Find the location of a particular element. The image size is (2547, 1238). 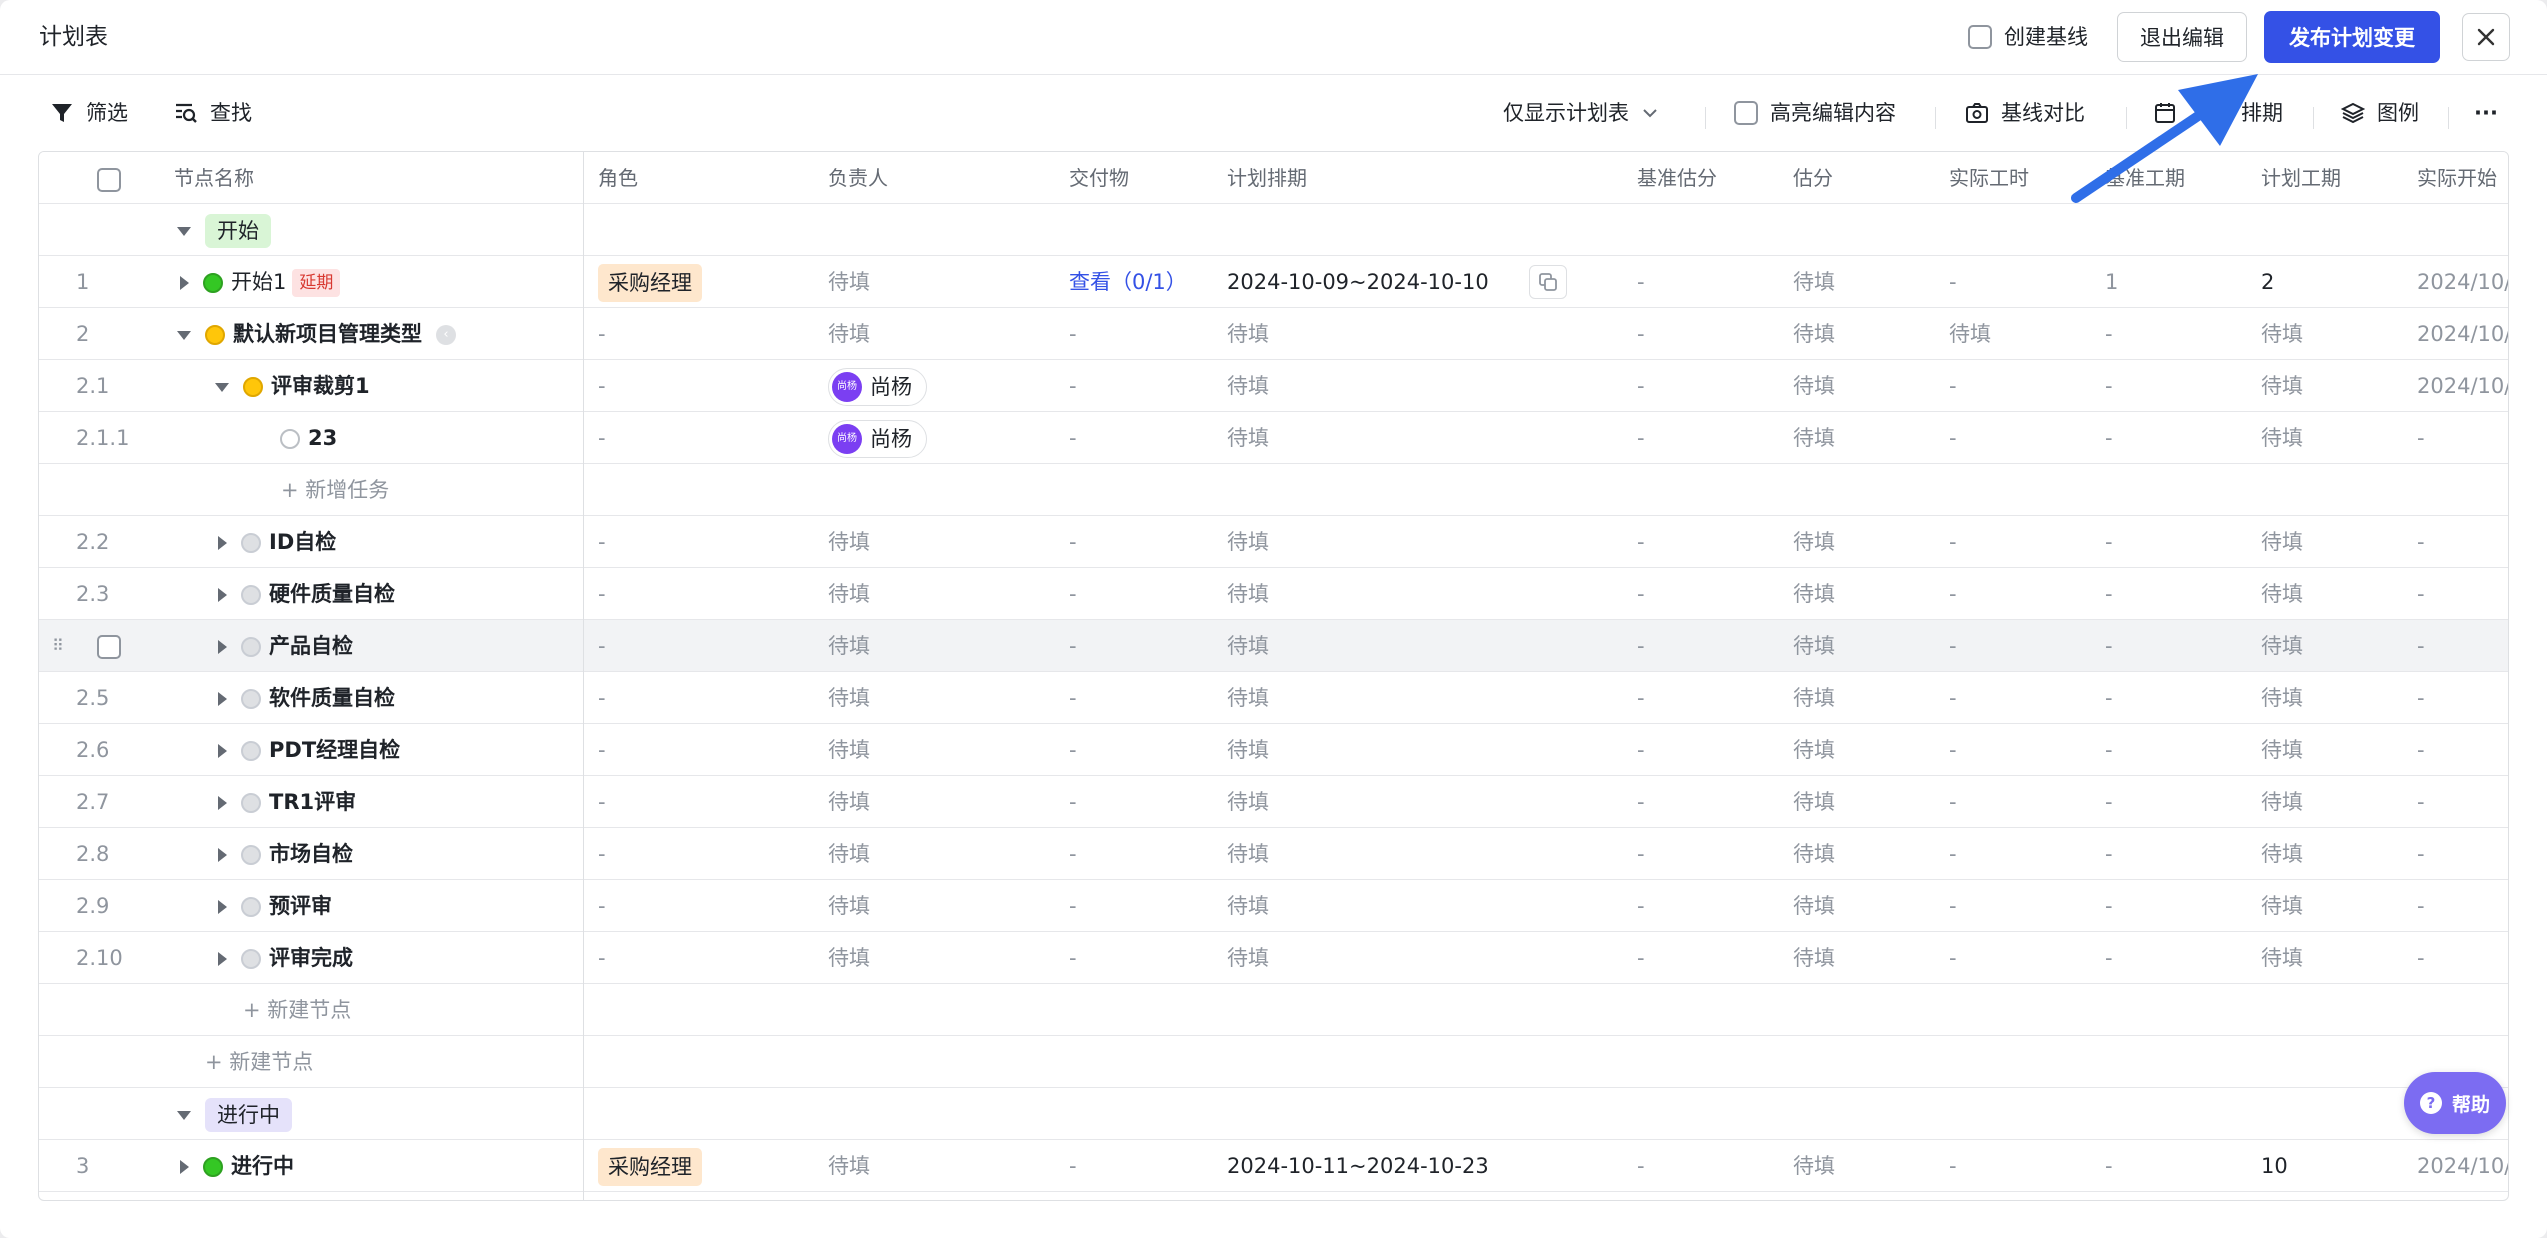

copy-button is located at coordinates (1548, 282).